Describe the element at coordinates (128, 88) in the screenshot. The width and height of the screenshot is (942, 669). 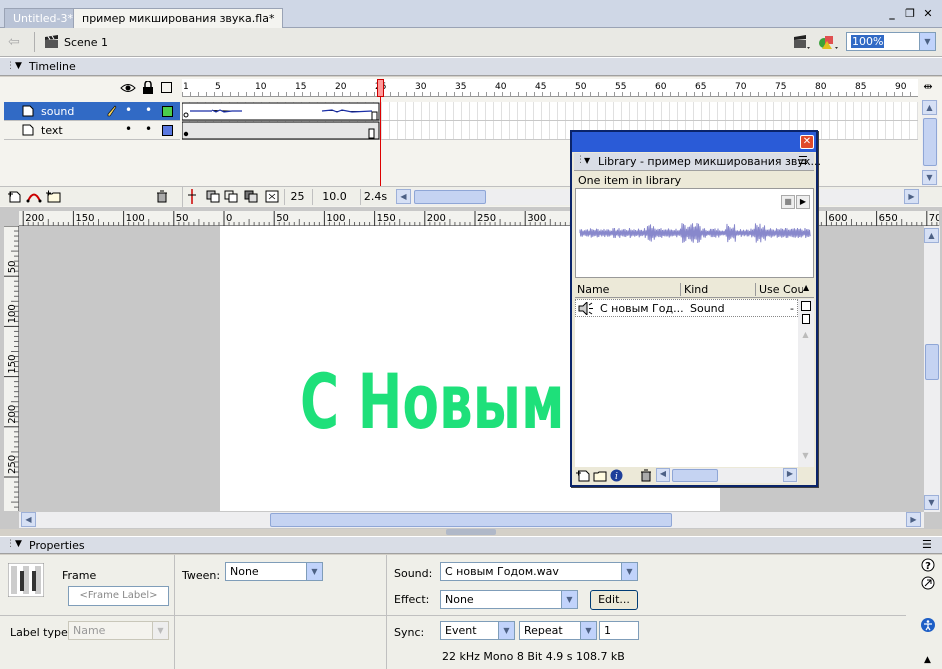
I see `show-hide-eye-icon` at that location.